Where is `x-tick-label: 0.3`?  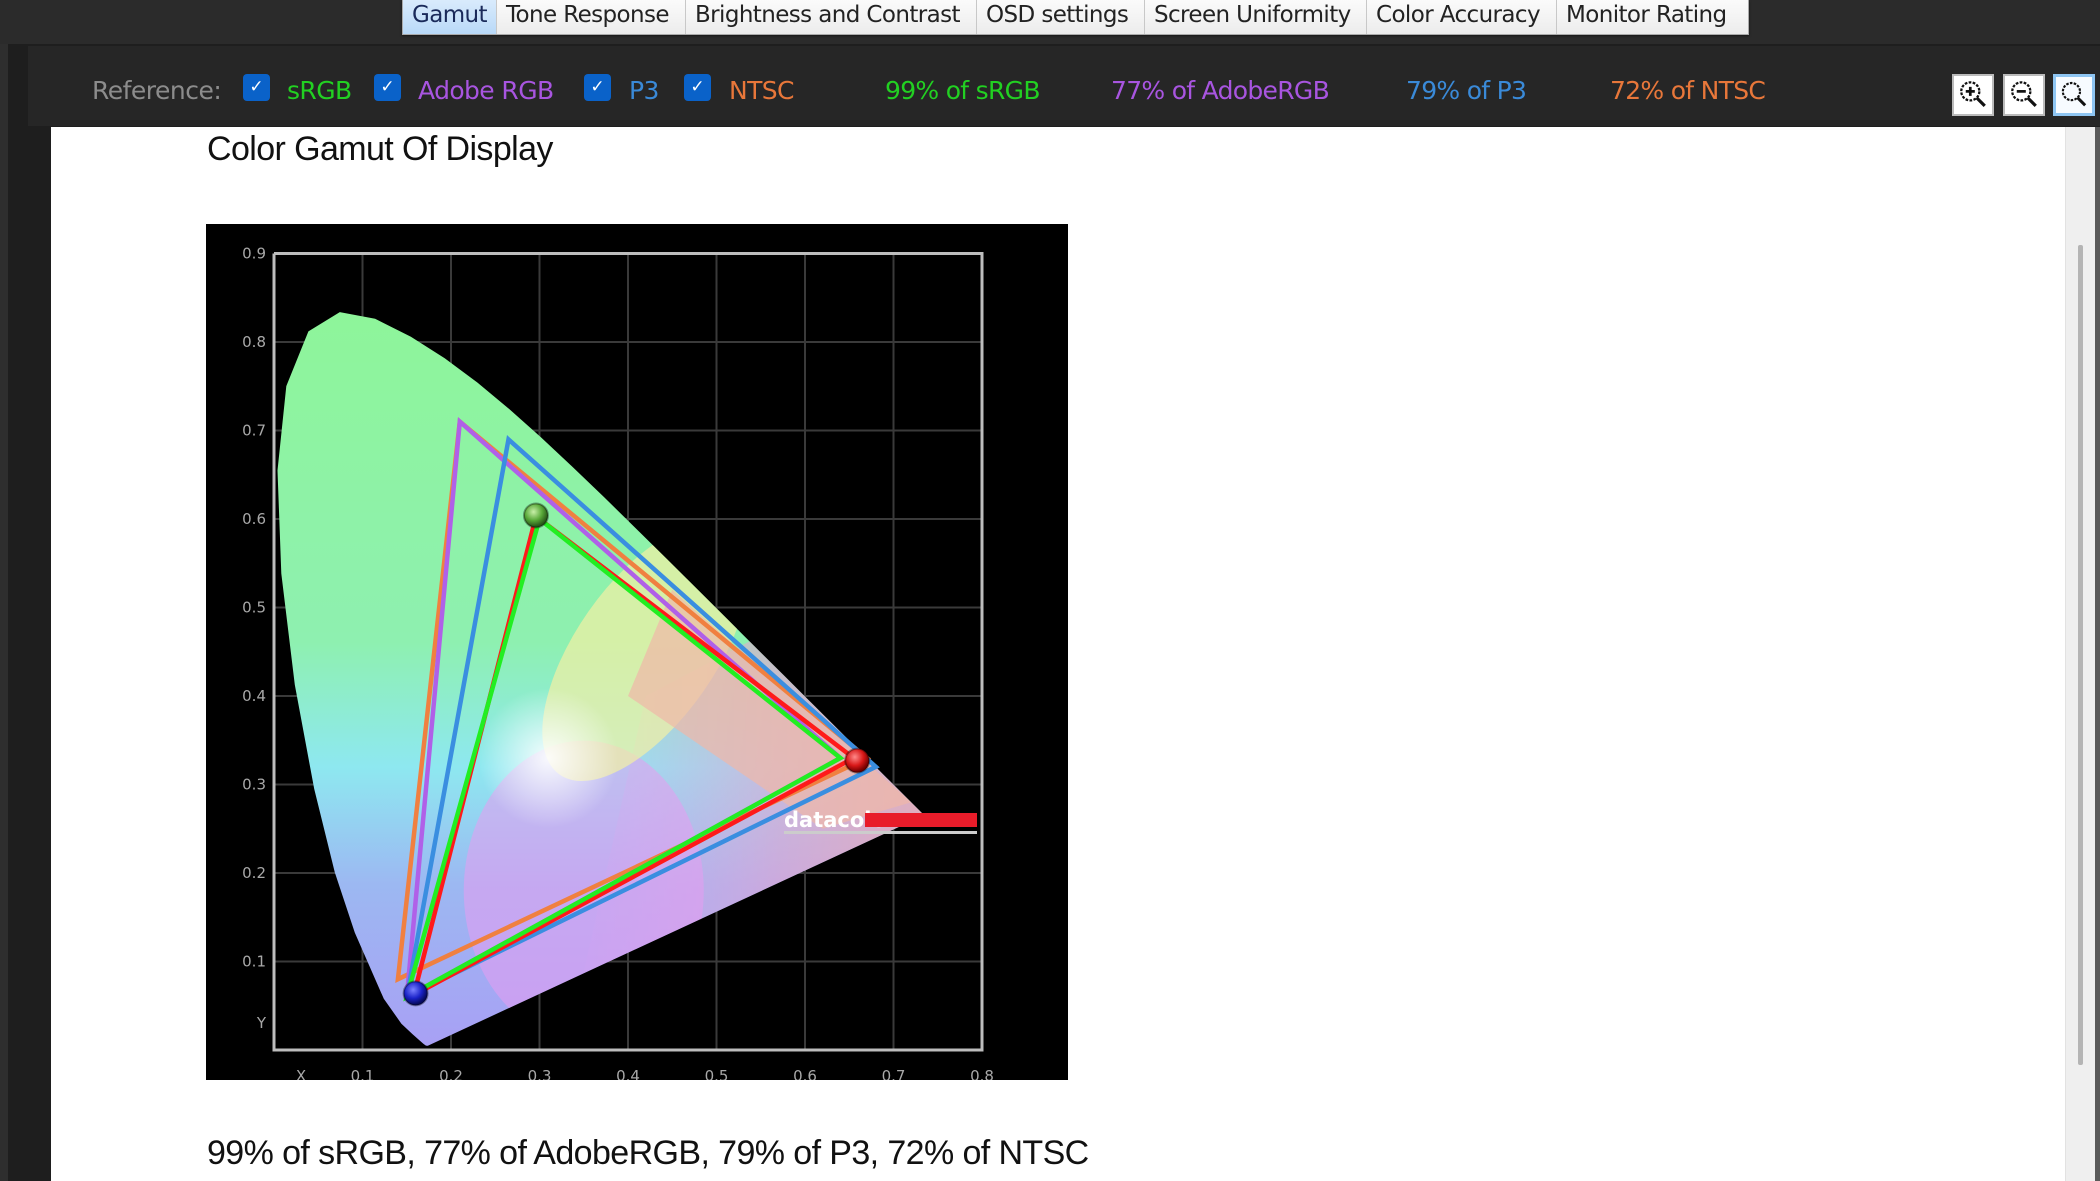
x-tick-label: 0.3 is located at coordinates (540, 1073).